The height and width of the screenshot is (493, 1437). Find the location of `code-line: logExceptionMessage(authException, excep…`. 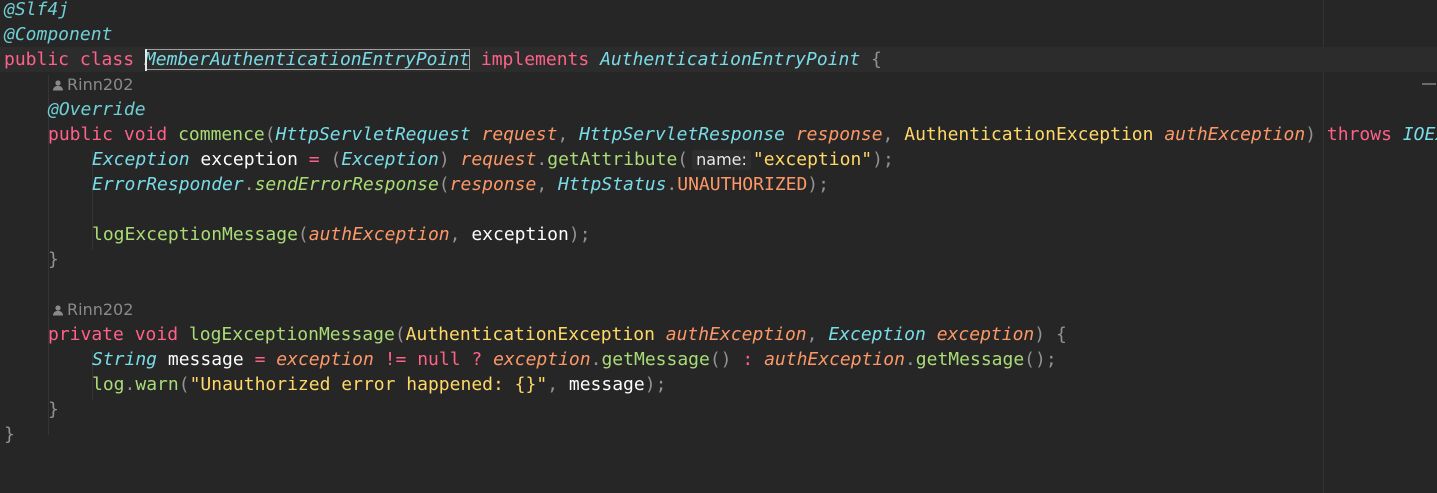

code-line: logExceptionMessage(authException, excep… is located at coordinates (718, 234).